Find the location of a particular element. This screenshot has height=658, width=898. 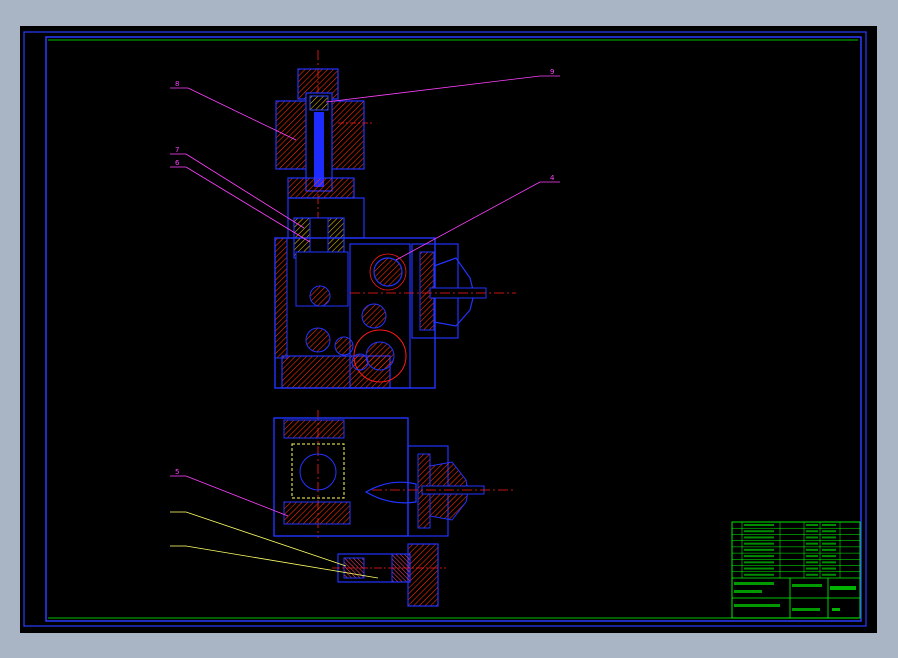

plan-wall-top is located at coordinates (314, 429).